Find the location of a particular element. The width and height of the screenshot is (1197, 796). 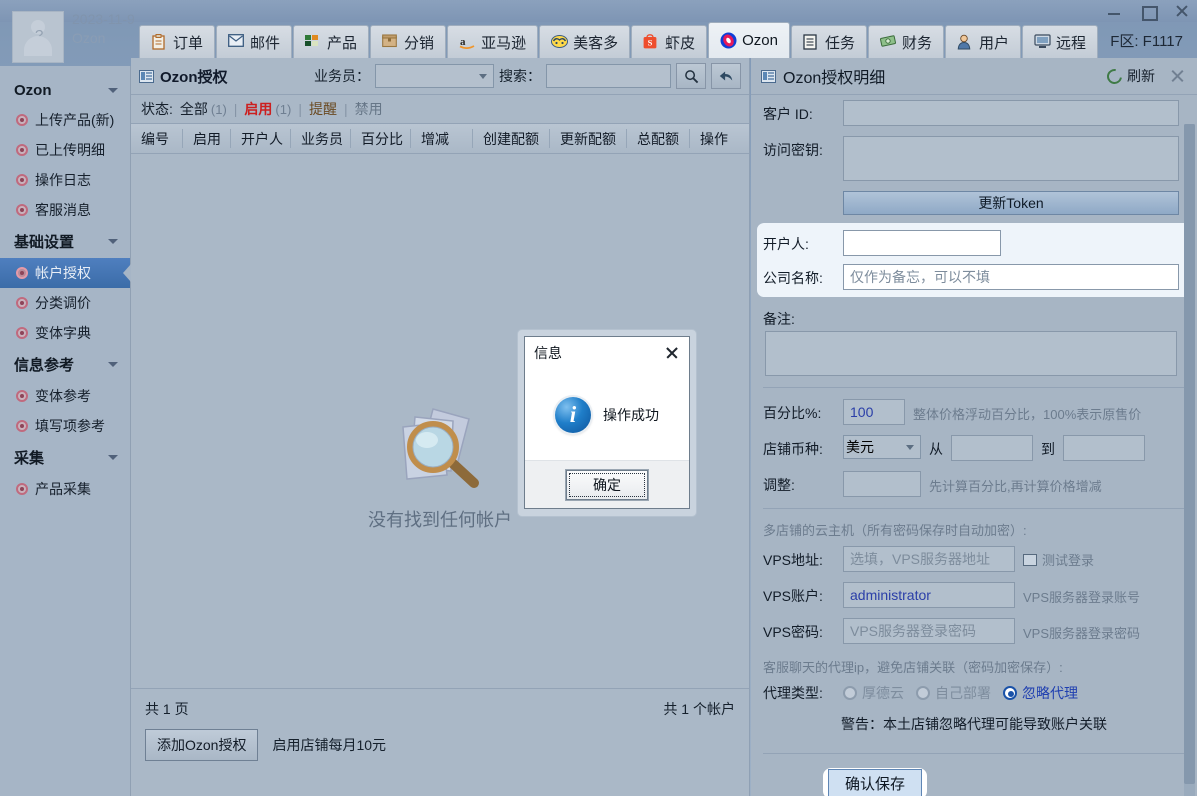

tab-邮件: 邮件 is located at coordinates (254, 41).